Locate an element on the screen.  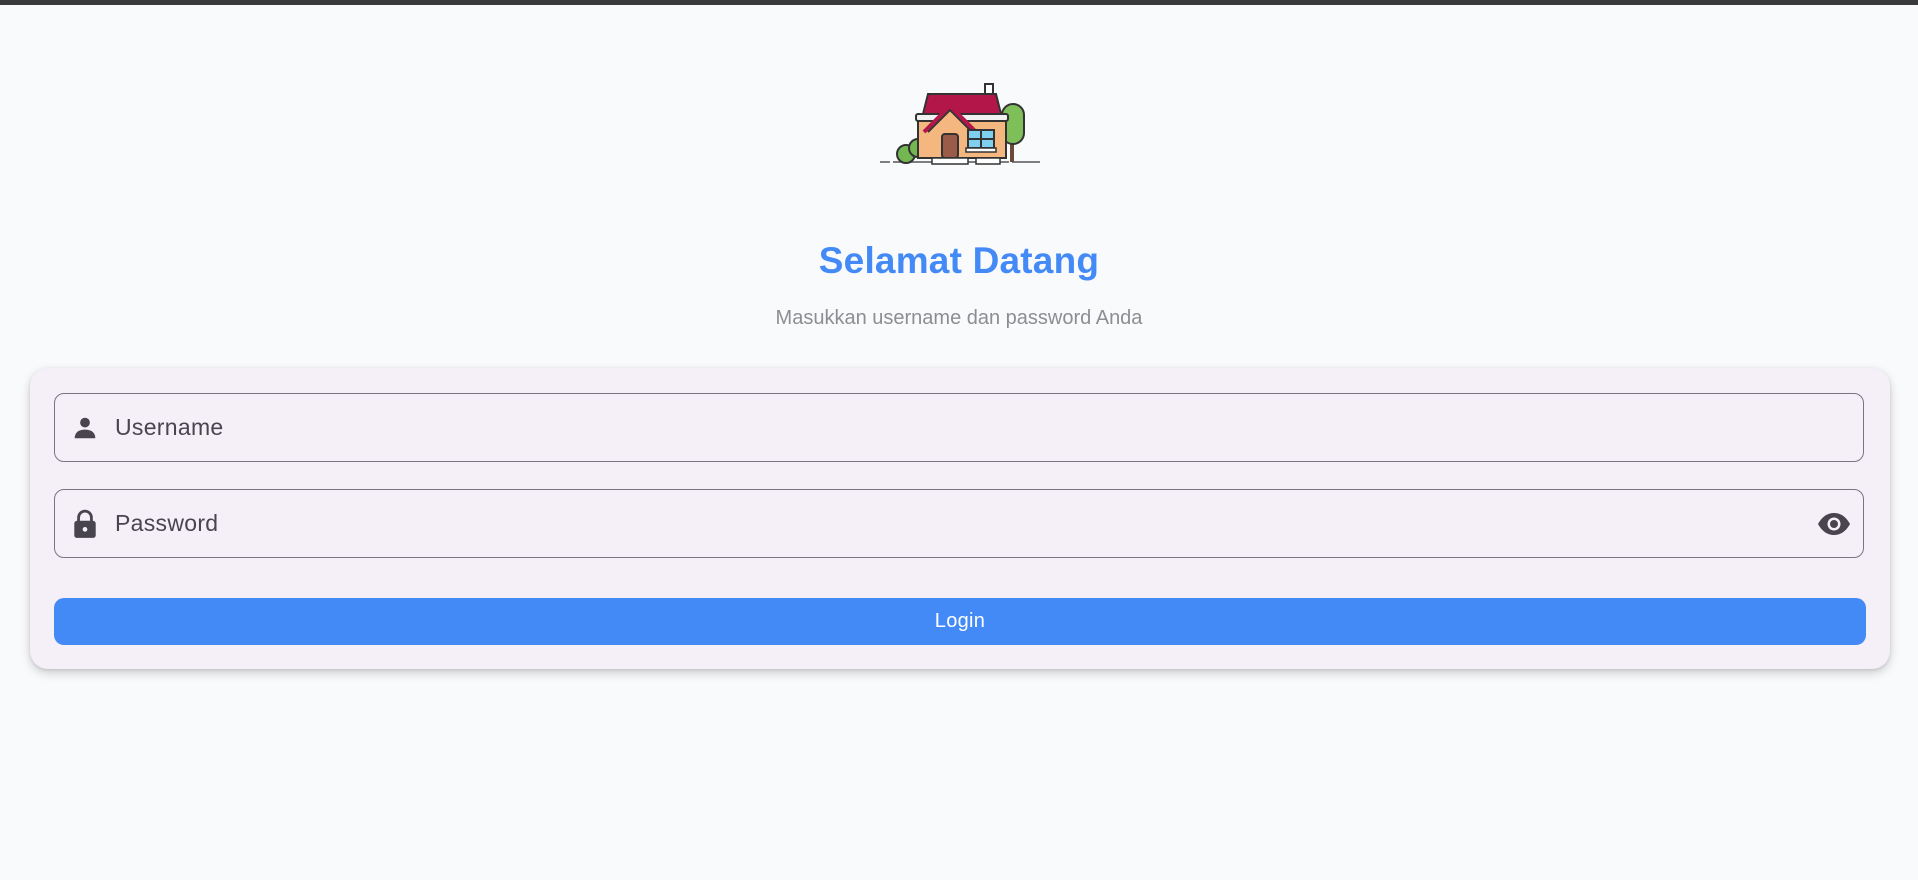
house-logo is located at coordinates (960, 124).